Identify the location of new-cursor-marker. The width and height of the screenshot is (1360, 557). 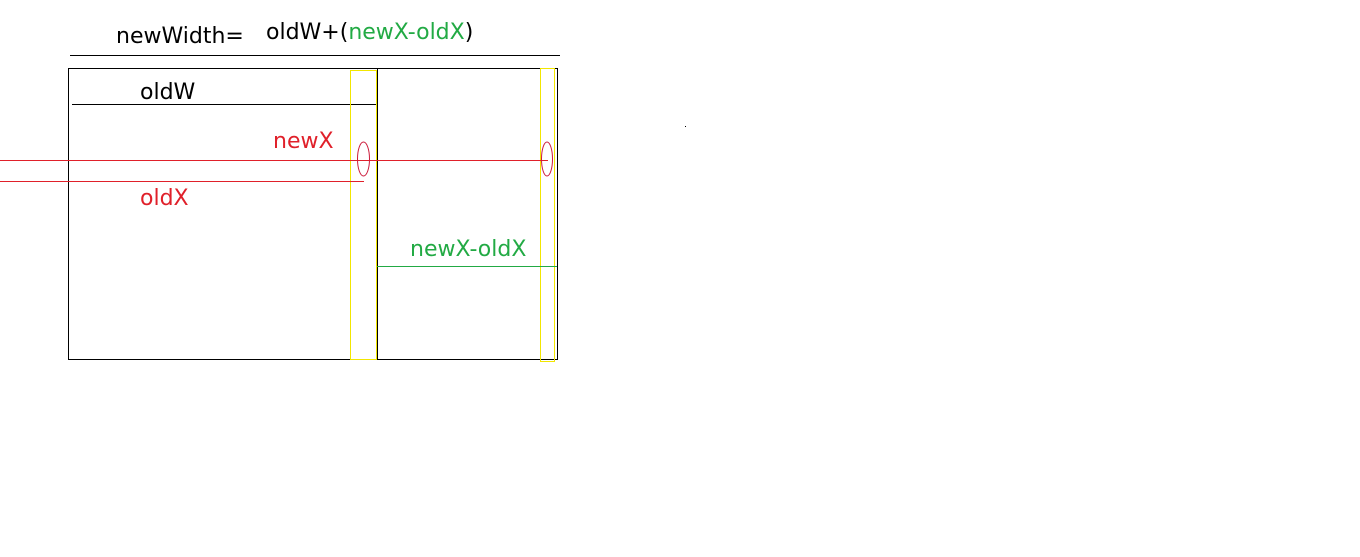
(547, 159).